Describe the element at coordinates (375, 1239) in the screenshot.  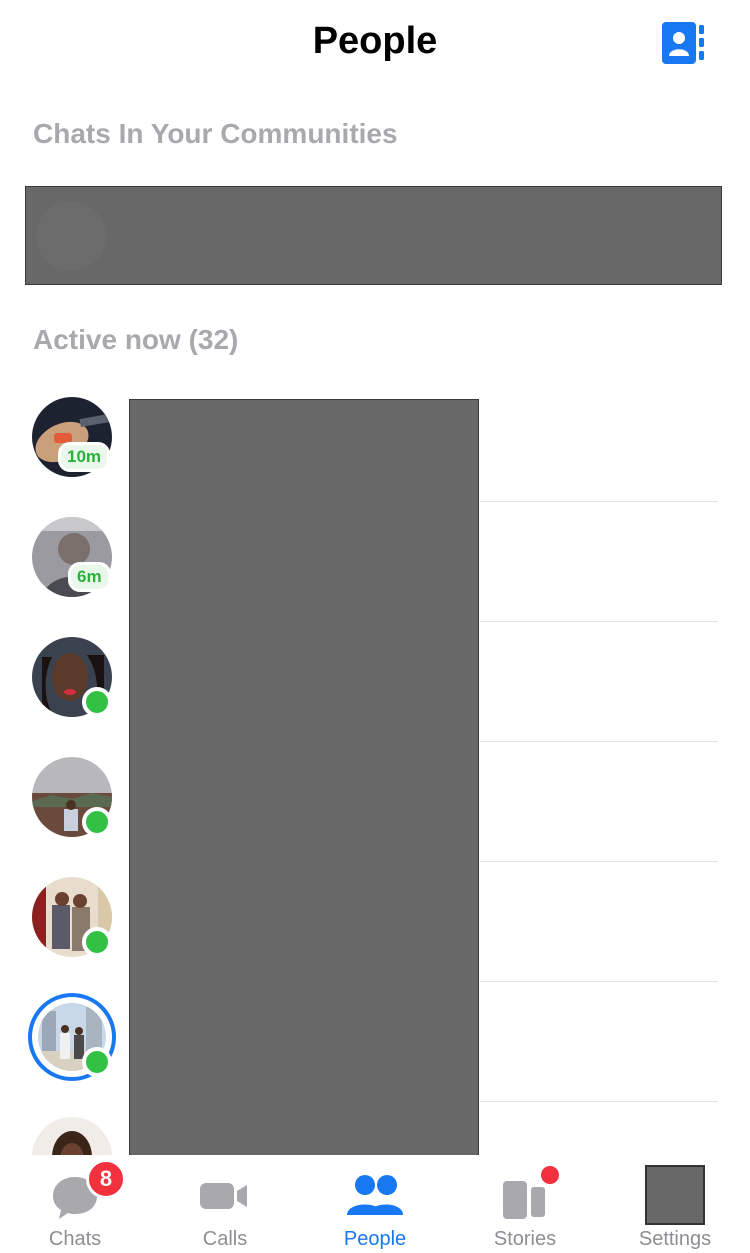
I see `tab-label: People` at that location.